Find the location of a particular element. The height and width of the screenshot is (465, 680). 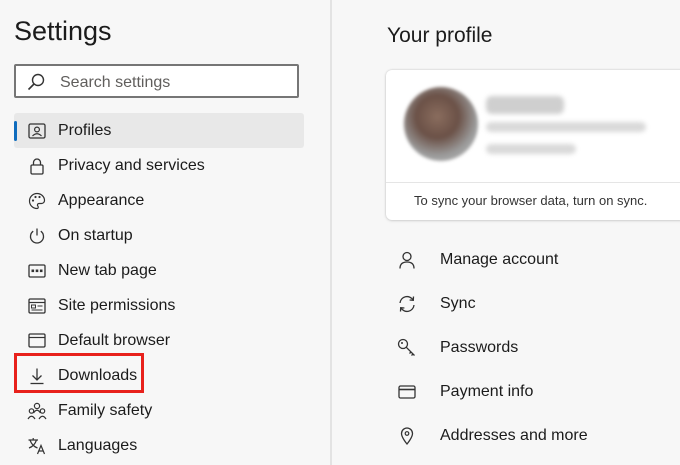

search-placeholder: Search settings is located at coordinates (115, 82).